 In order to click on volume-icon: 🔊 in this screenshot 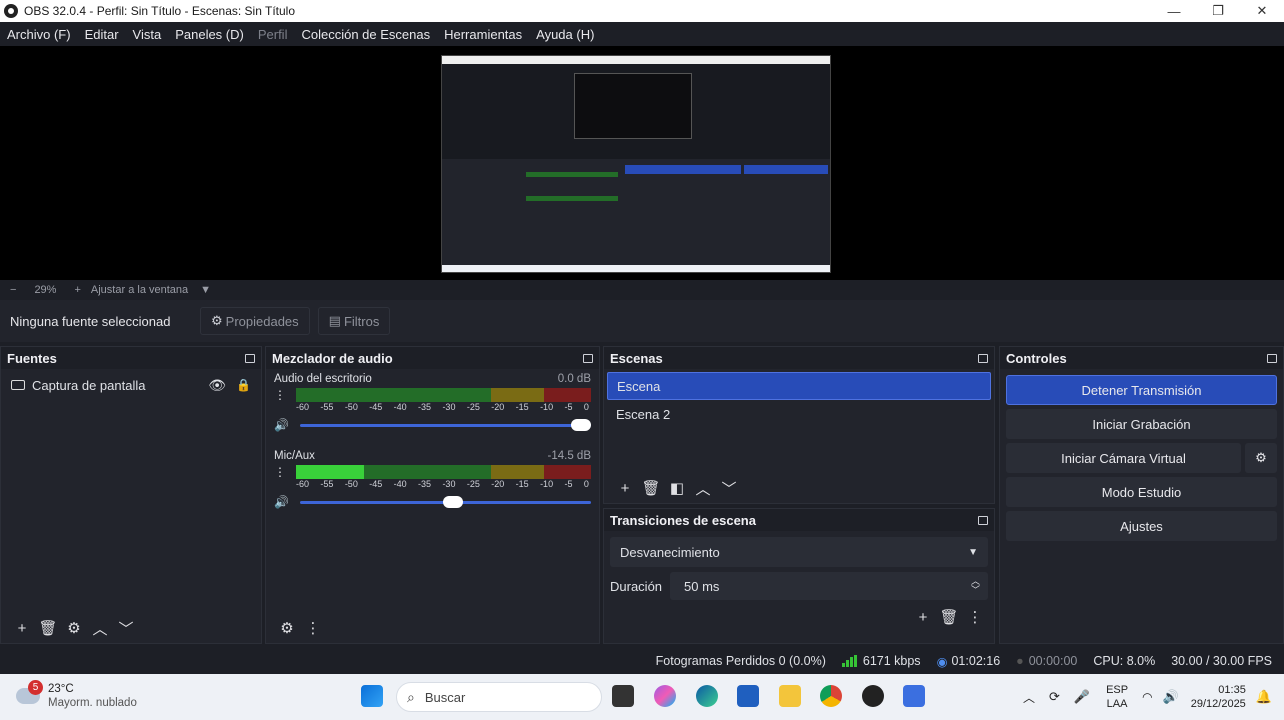, I will do `click(1171, 697)`.